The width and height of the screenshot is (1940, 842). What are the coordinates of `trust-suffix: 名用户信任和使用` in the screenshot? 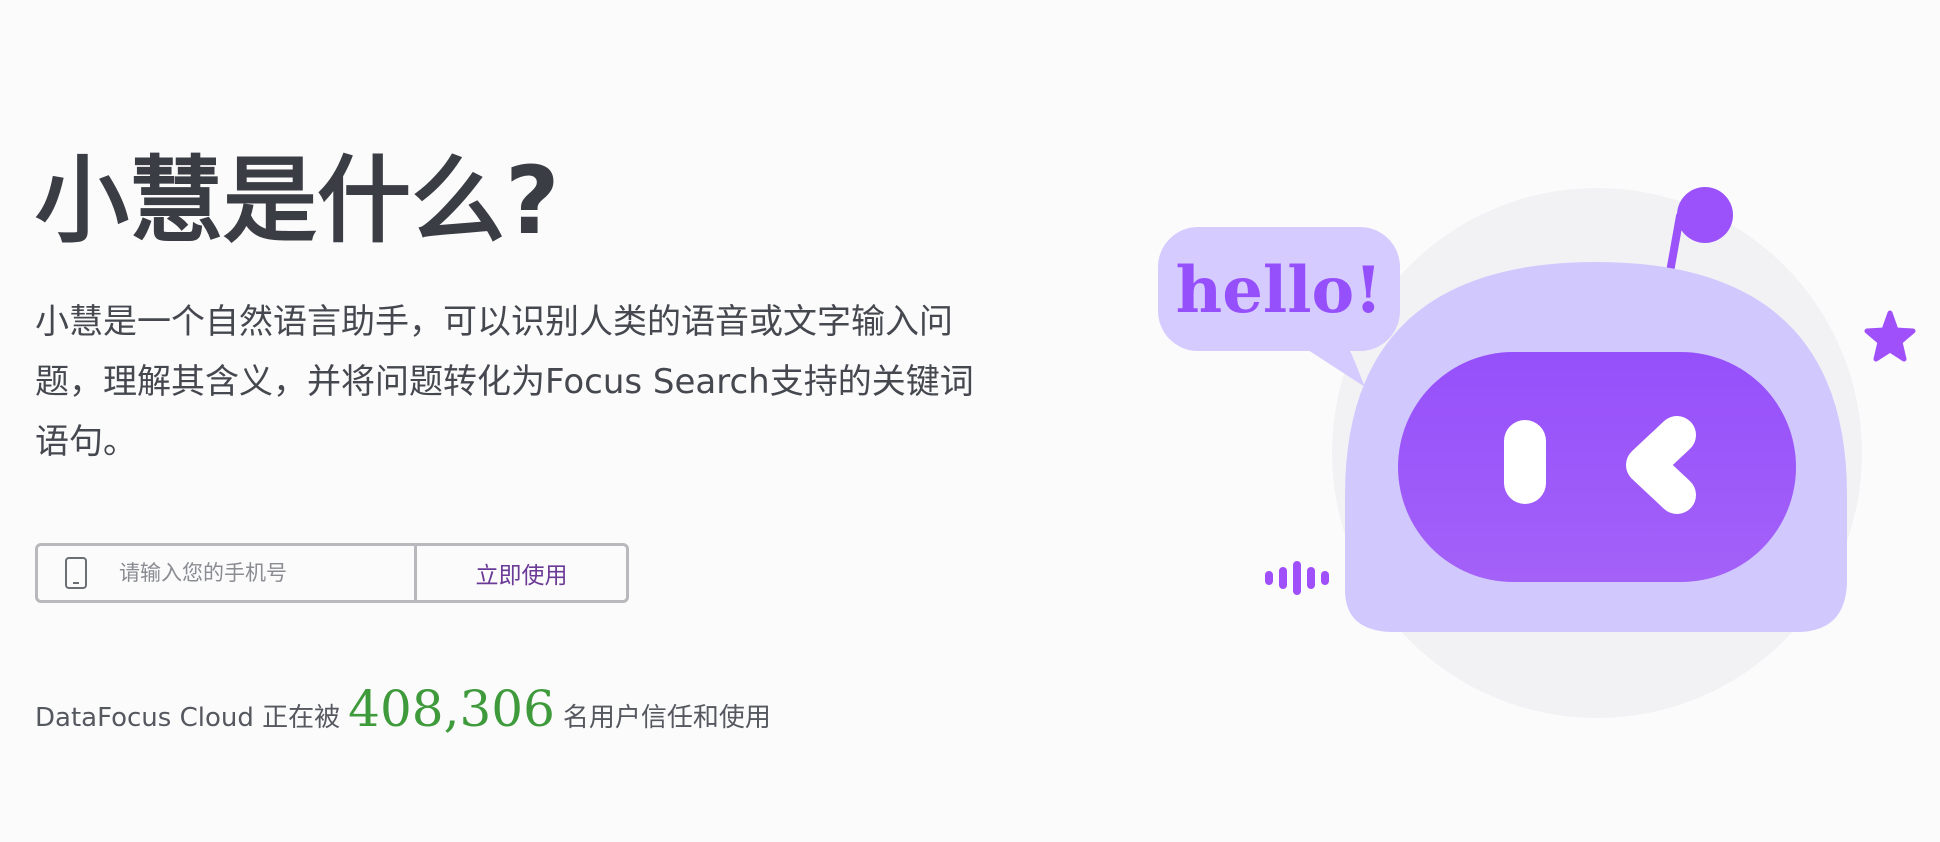 It's located at (666, 718).